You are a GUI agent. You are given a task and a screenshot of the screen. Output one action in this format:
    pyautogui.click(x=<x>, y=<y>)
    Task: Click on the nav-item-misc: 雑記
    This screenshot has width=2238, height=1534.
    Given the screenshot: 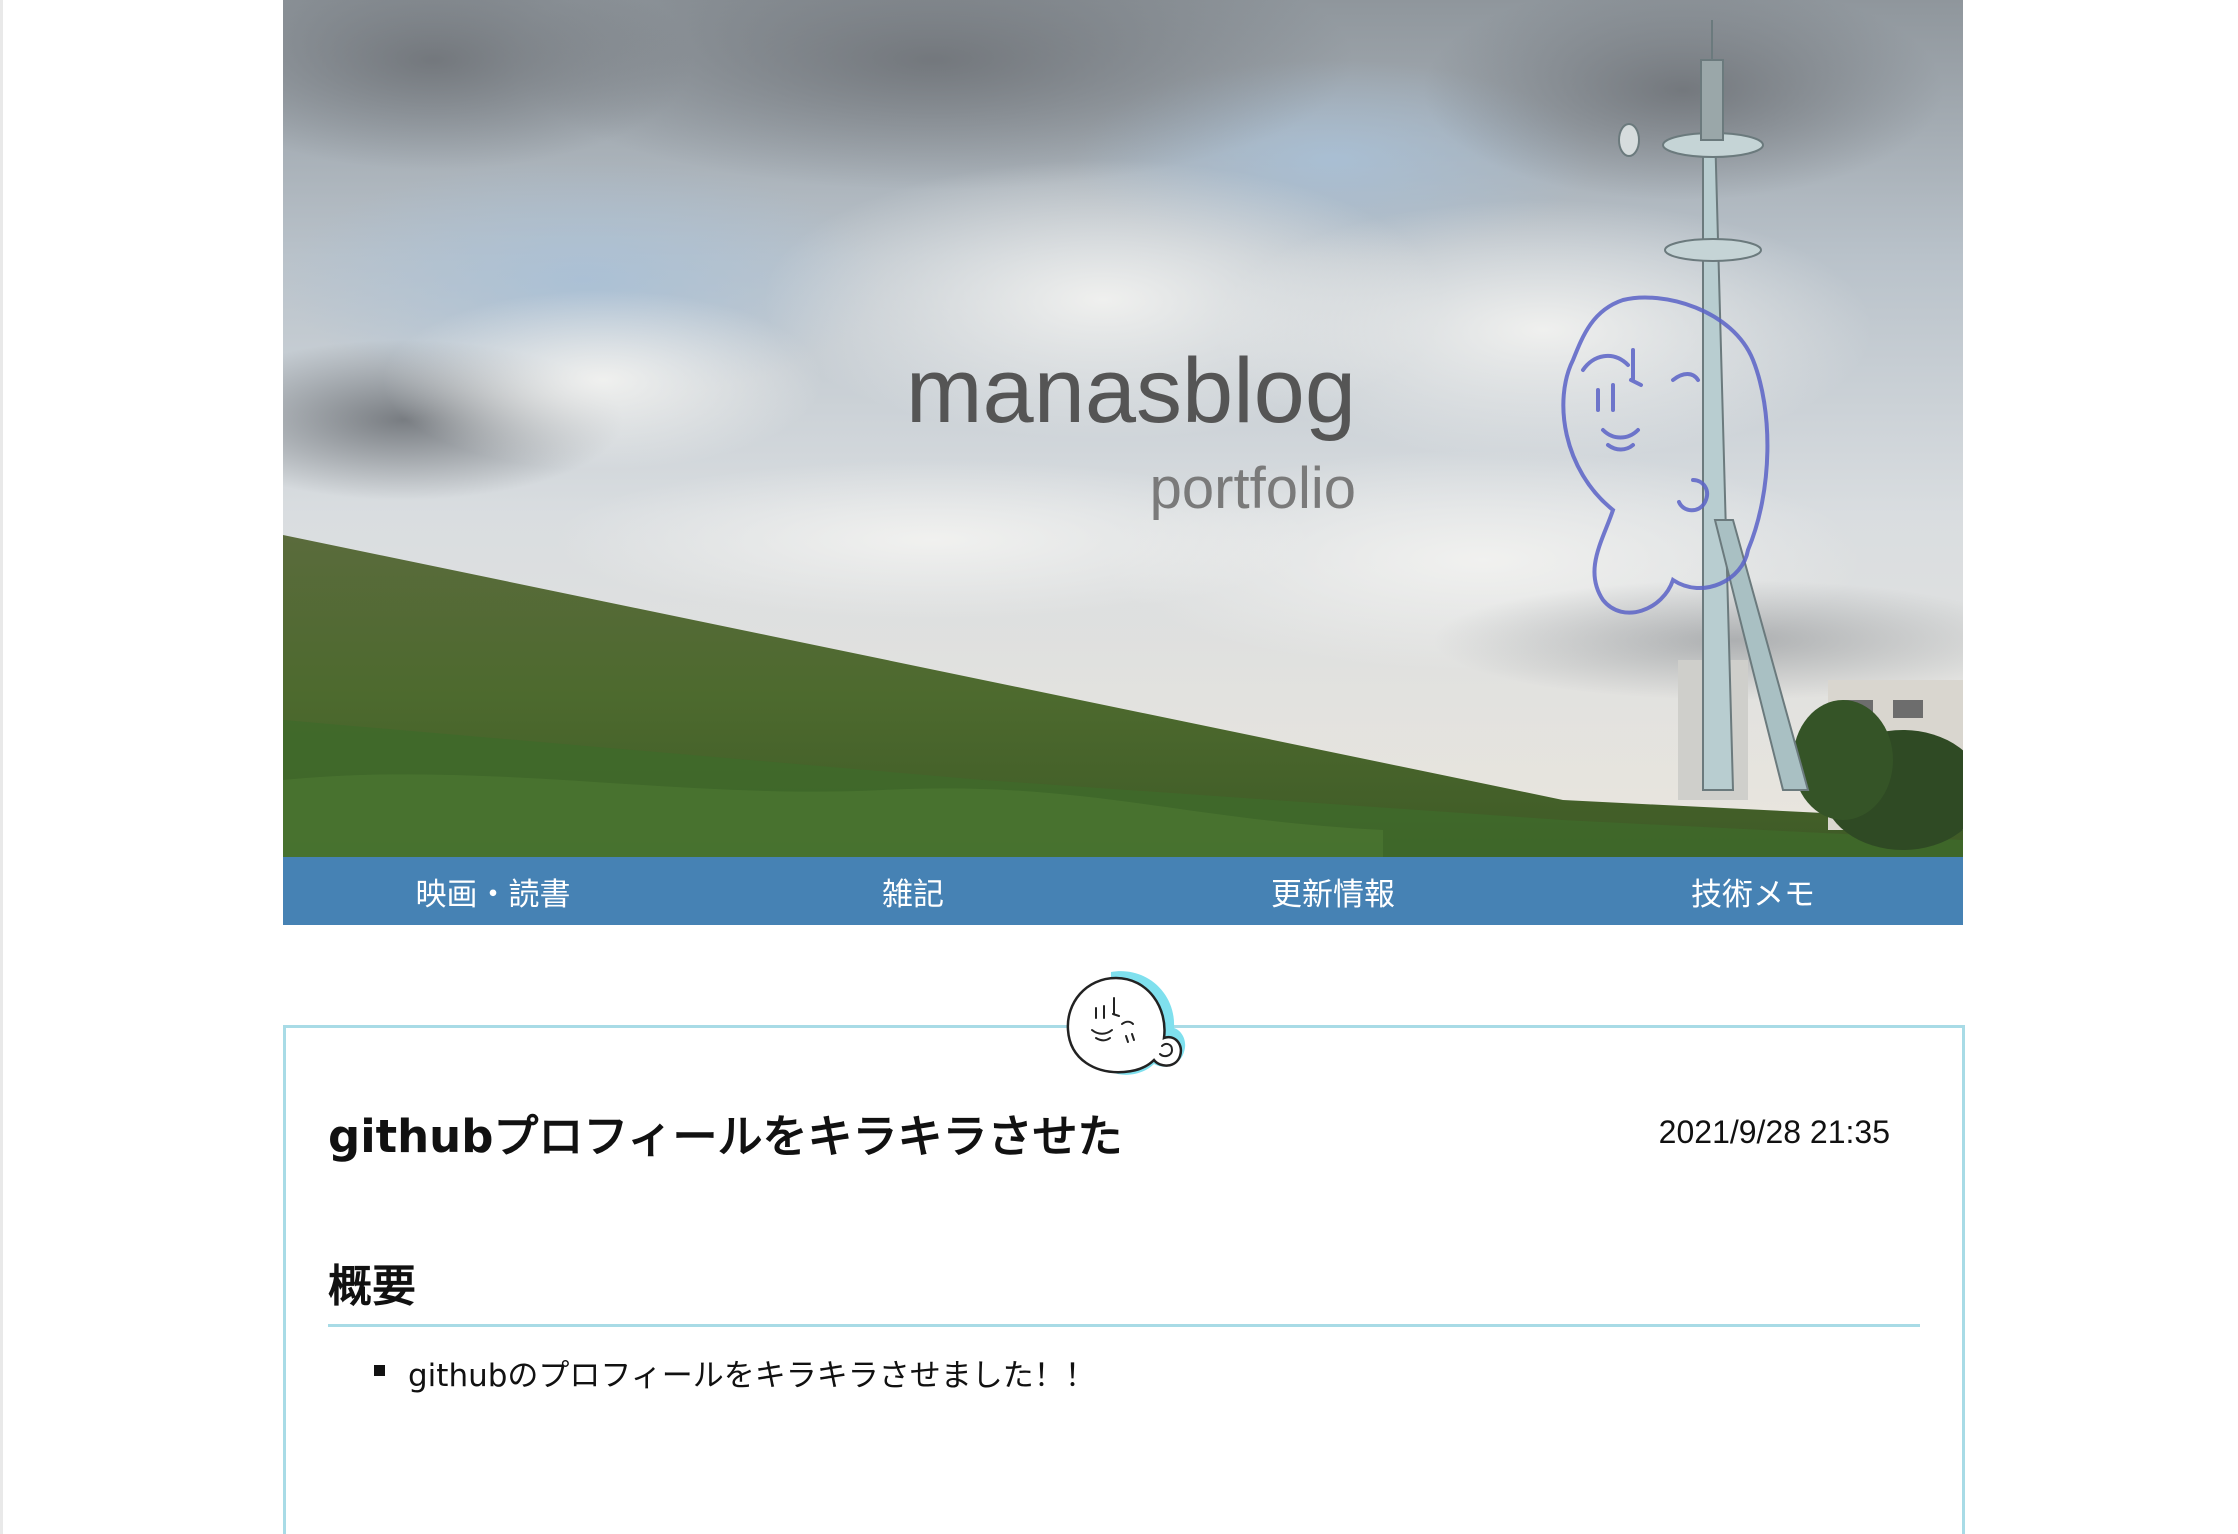 What is the action you would take?
    pyautogui.click(x=913, y=891)
    